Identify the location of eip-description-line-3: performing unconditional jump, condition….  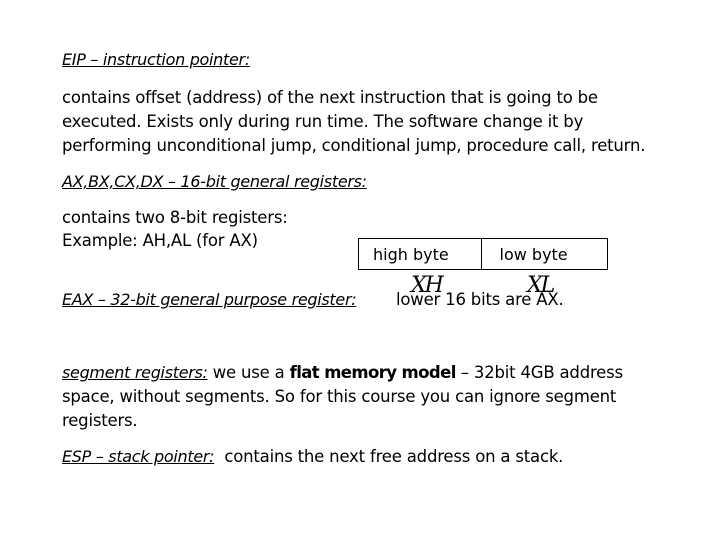
(354, 145).